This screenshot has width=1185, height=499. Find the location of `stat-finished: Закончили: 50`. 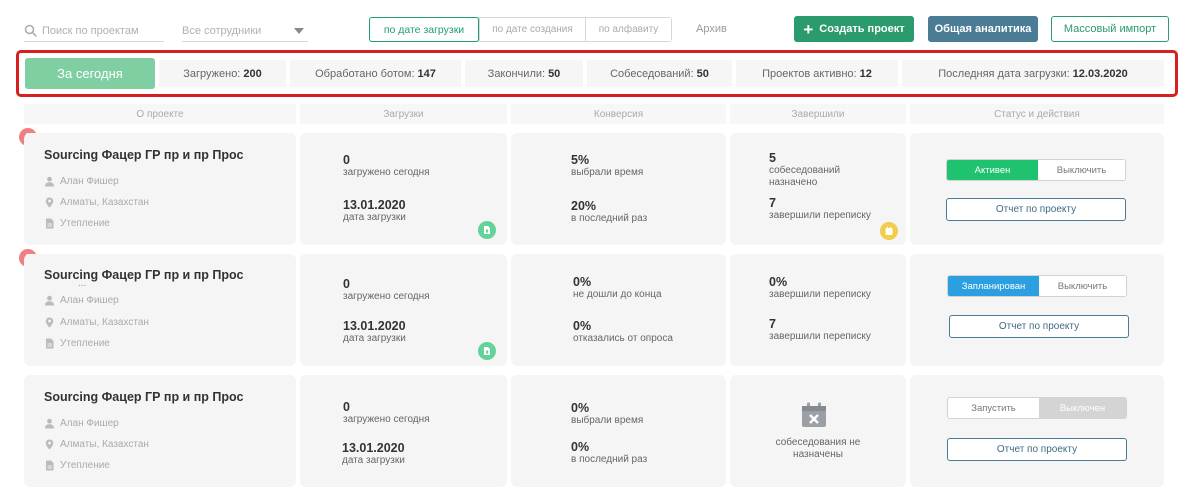

stat-finished: Закончили: 50 is located at coordinates (524, 73).